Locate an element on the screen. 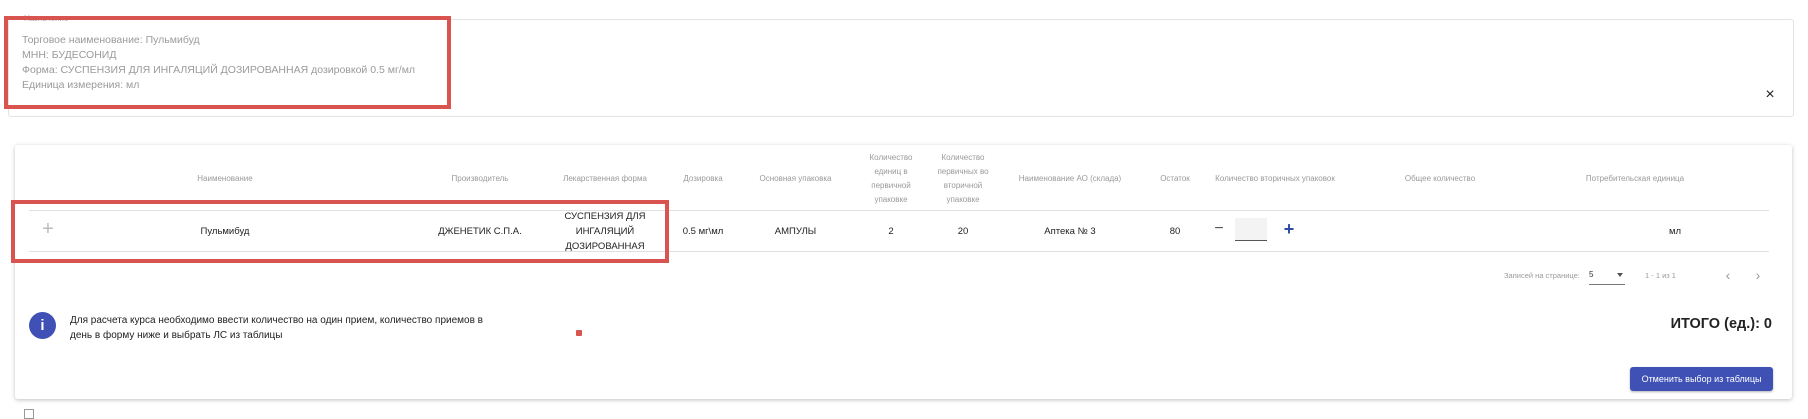 Image resolution: width=1808 pixels, height=419 pixels. dropdown-arrow-icon is located at coordinates (1620, 275).